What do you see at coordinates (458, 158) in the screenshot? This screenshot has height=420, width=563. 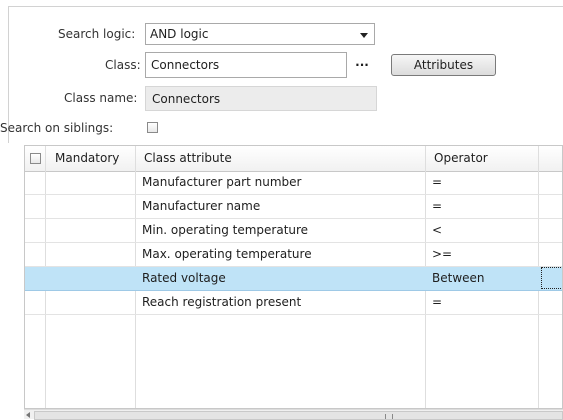 I see `column-header-operator: Operator` at bounding box center [458, 158].